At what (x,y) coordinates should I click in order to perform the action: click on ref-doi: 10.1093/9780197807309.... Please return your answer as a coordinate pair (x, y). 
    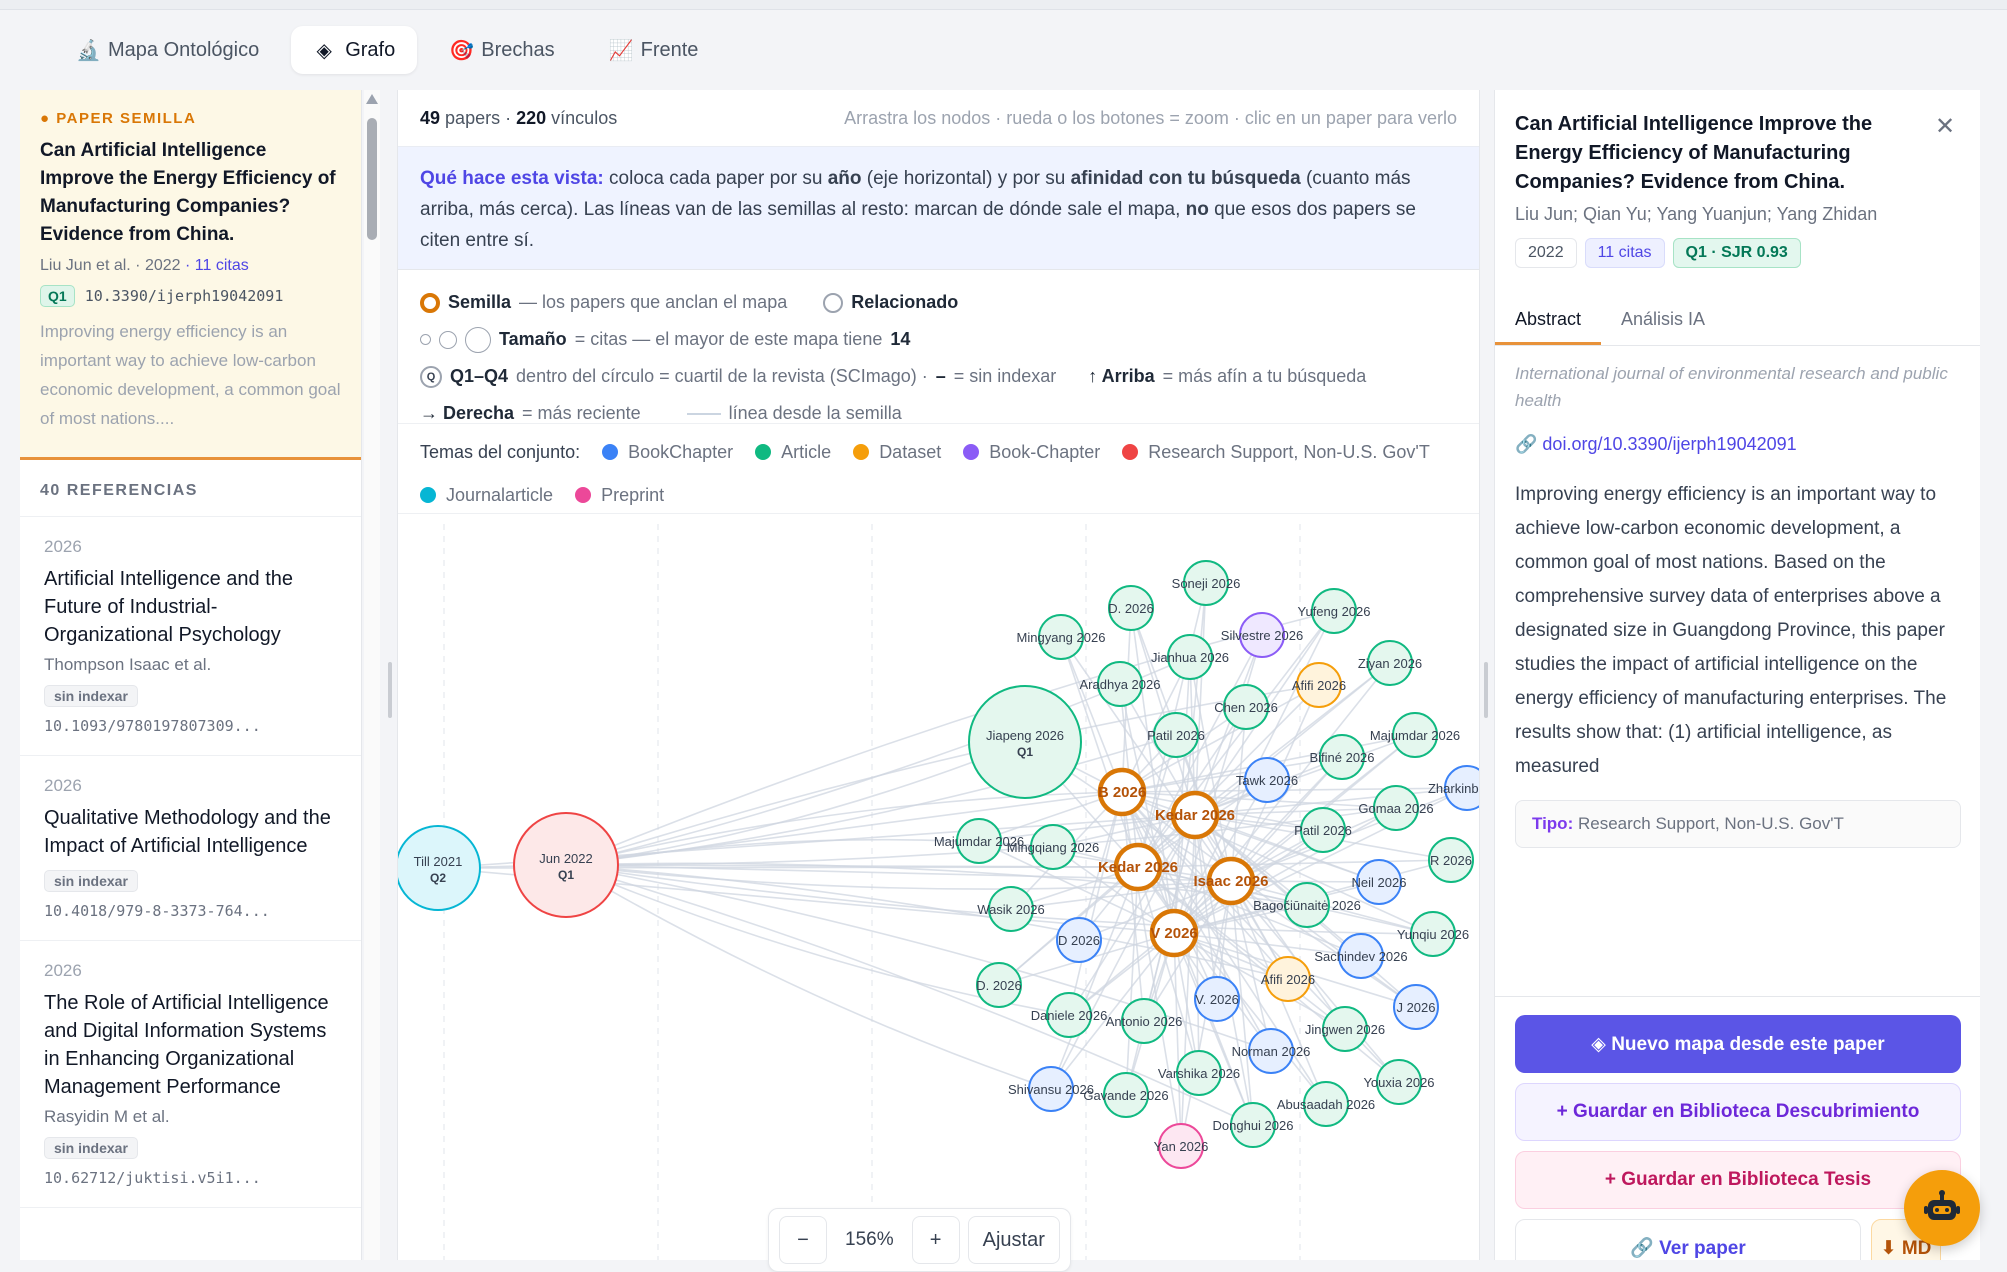
    Looking at the image, I should click on (152, 726).